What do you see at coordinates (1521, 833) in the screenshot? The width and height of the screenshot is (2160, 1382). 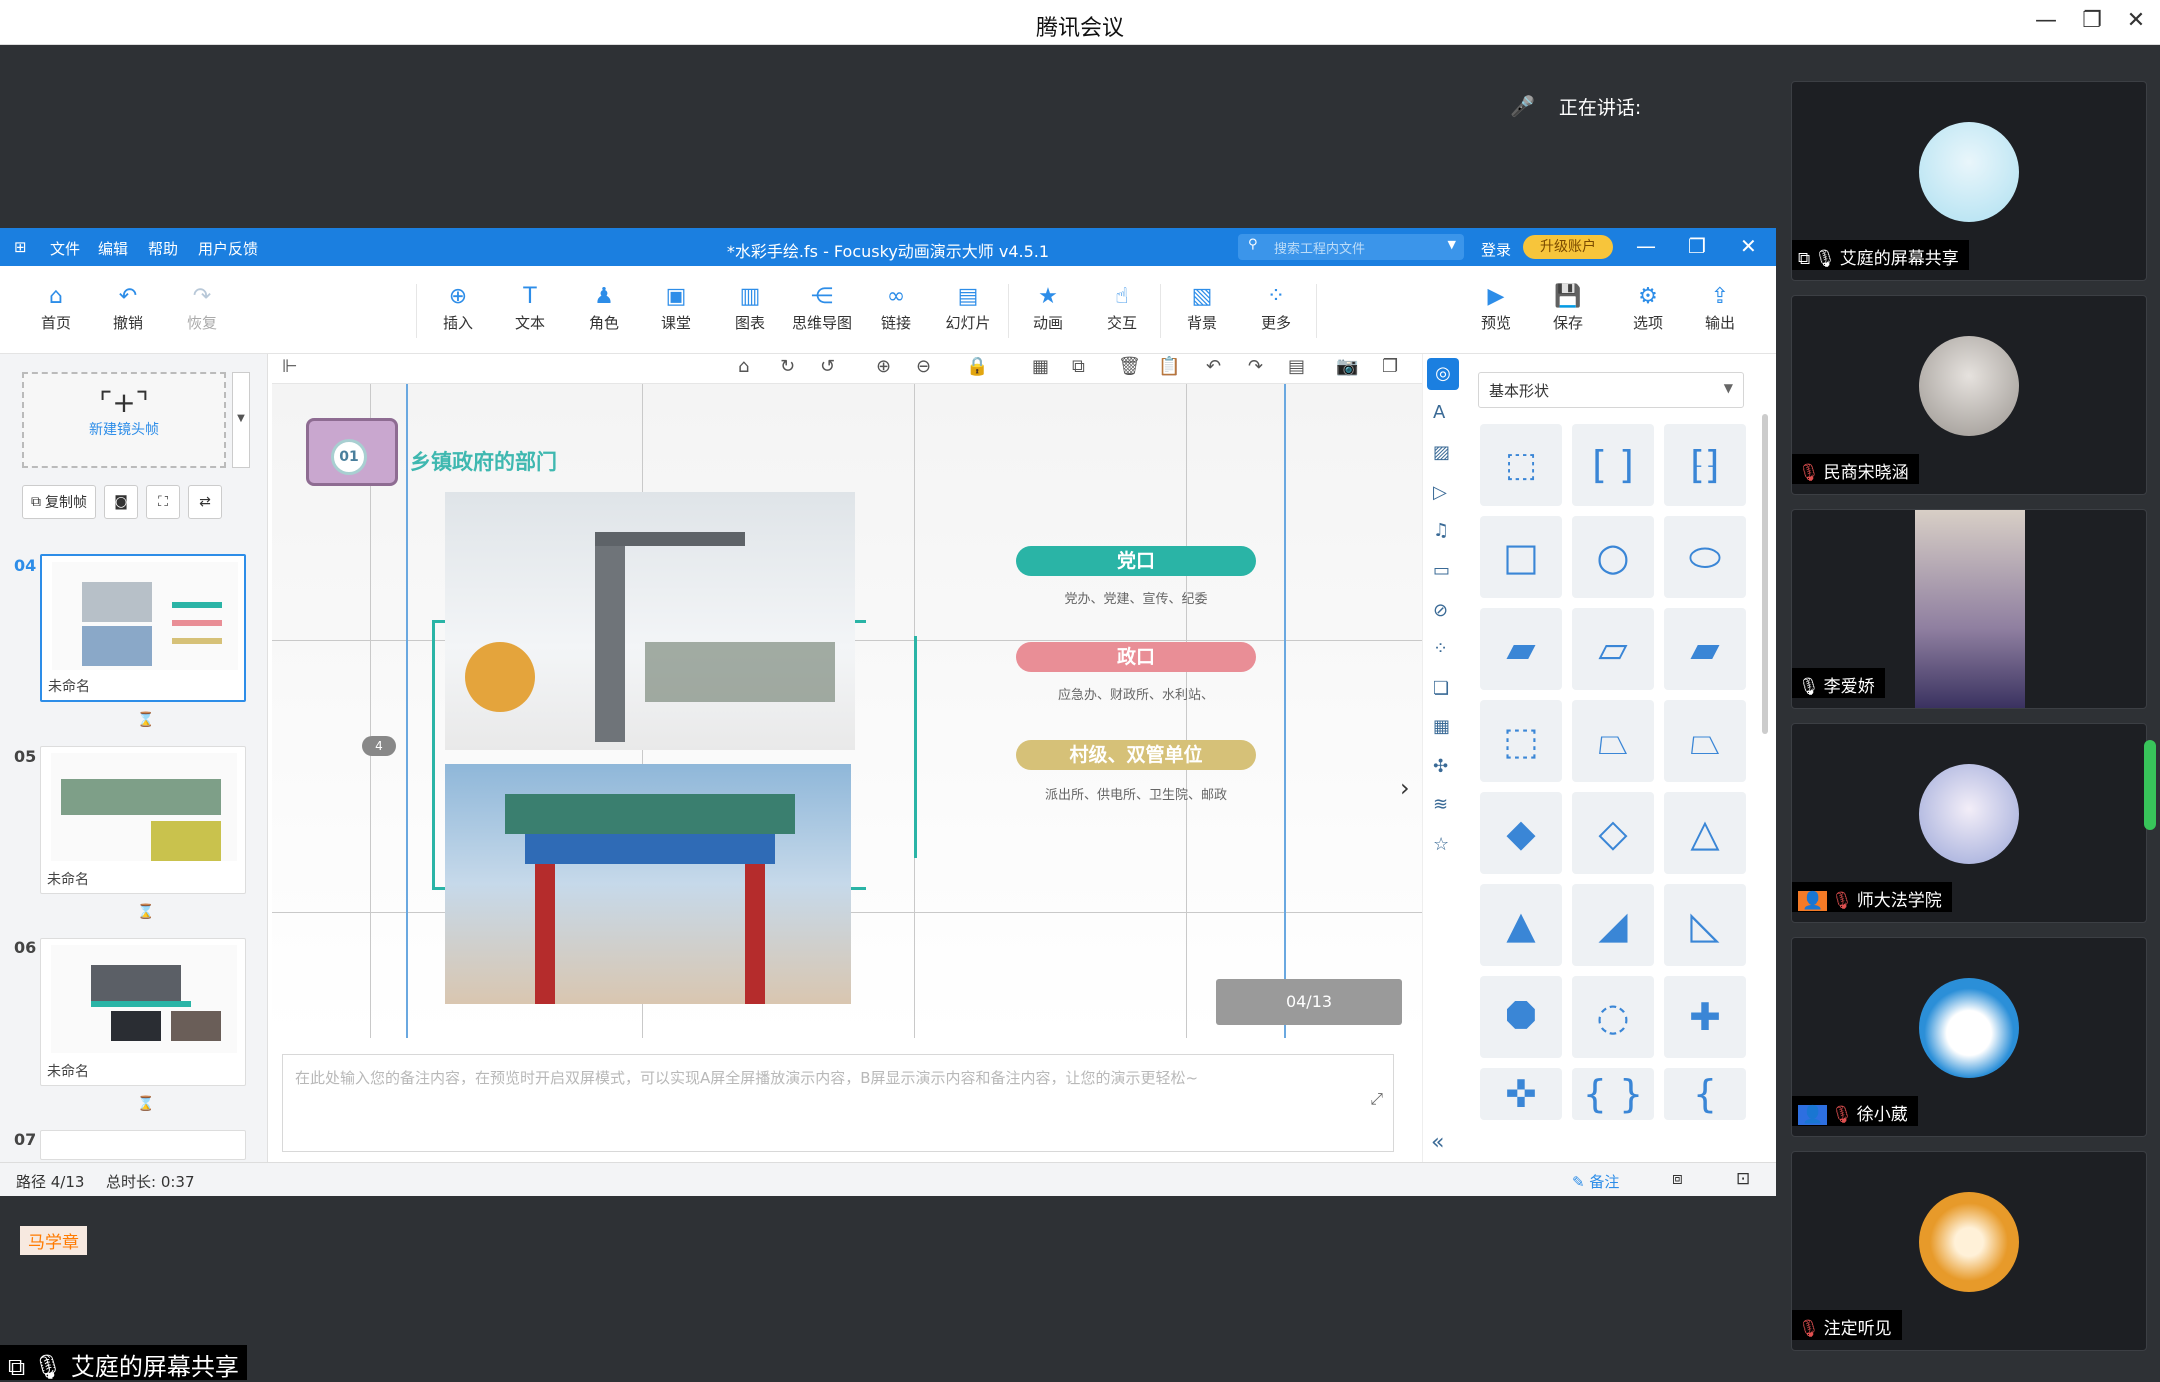 I see `shape-diamond: ◆` at bounding box center [1521, 833].